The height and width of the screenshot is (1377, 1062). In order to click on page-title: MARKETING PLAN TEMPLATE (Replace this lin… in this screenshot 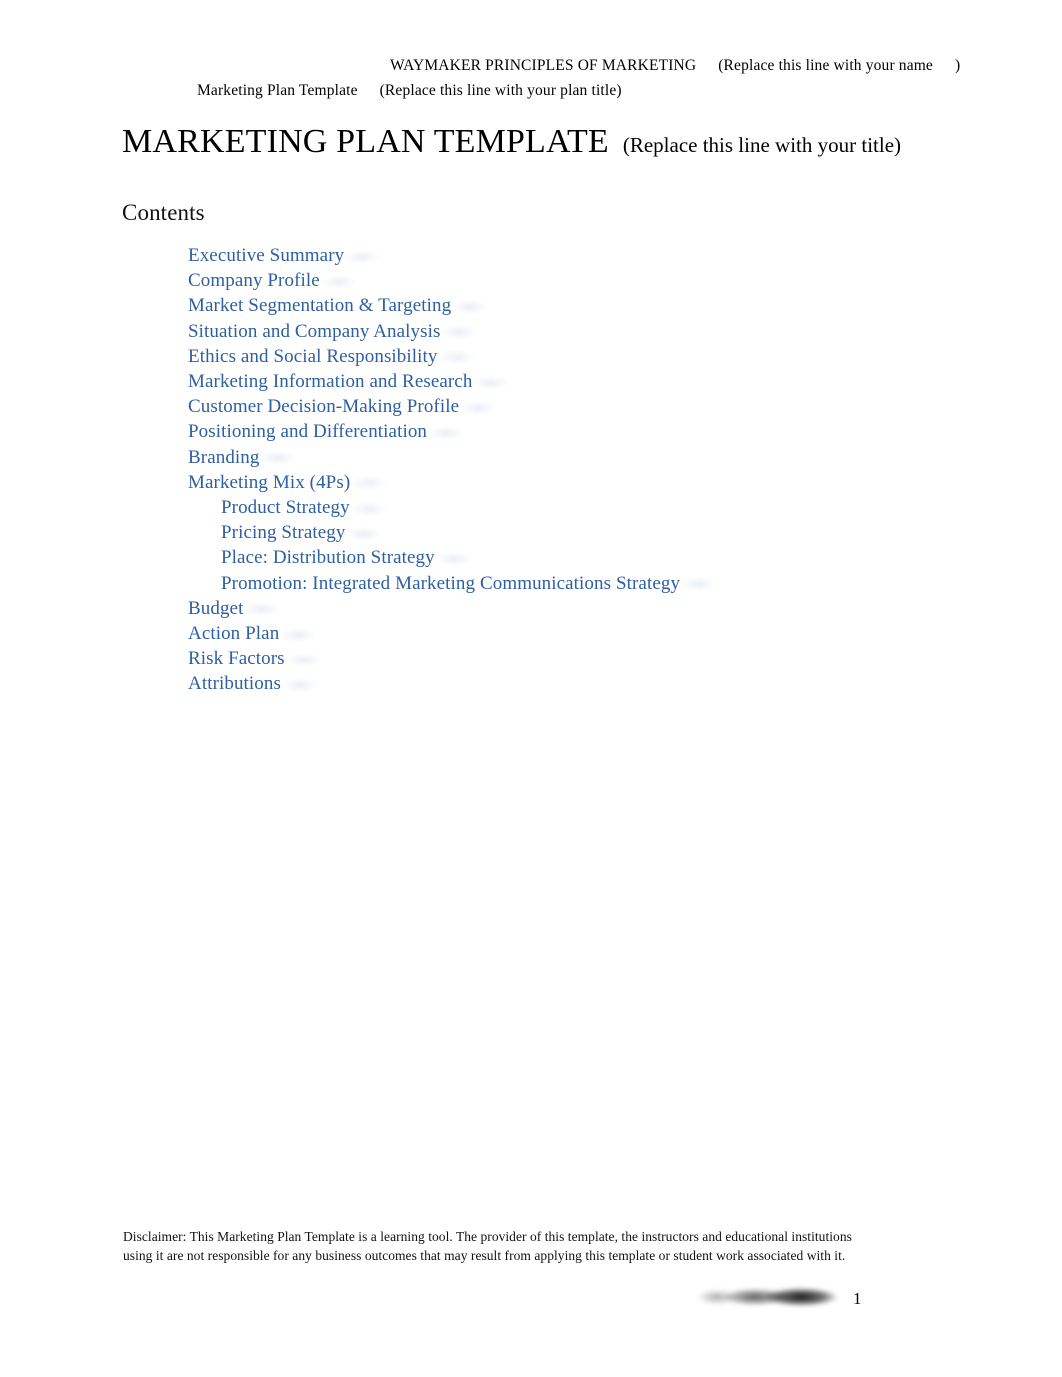, I will do `click(511, 143)`.